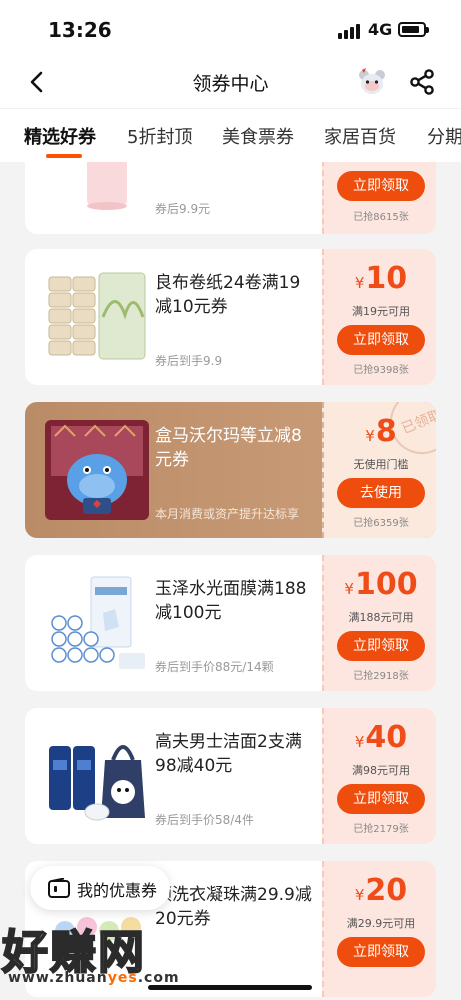 The width and height of the screenshot is (461, 1000). What do you see at coordinates (233, 907) in the screenshot?
I see `coupon-title: 颜洗衣凝珠满29.9减20元券` at bounding box center [233, 907].